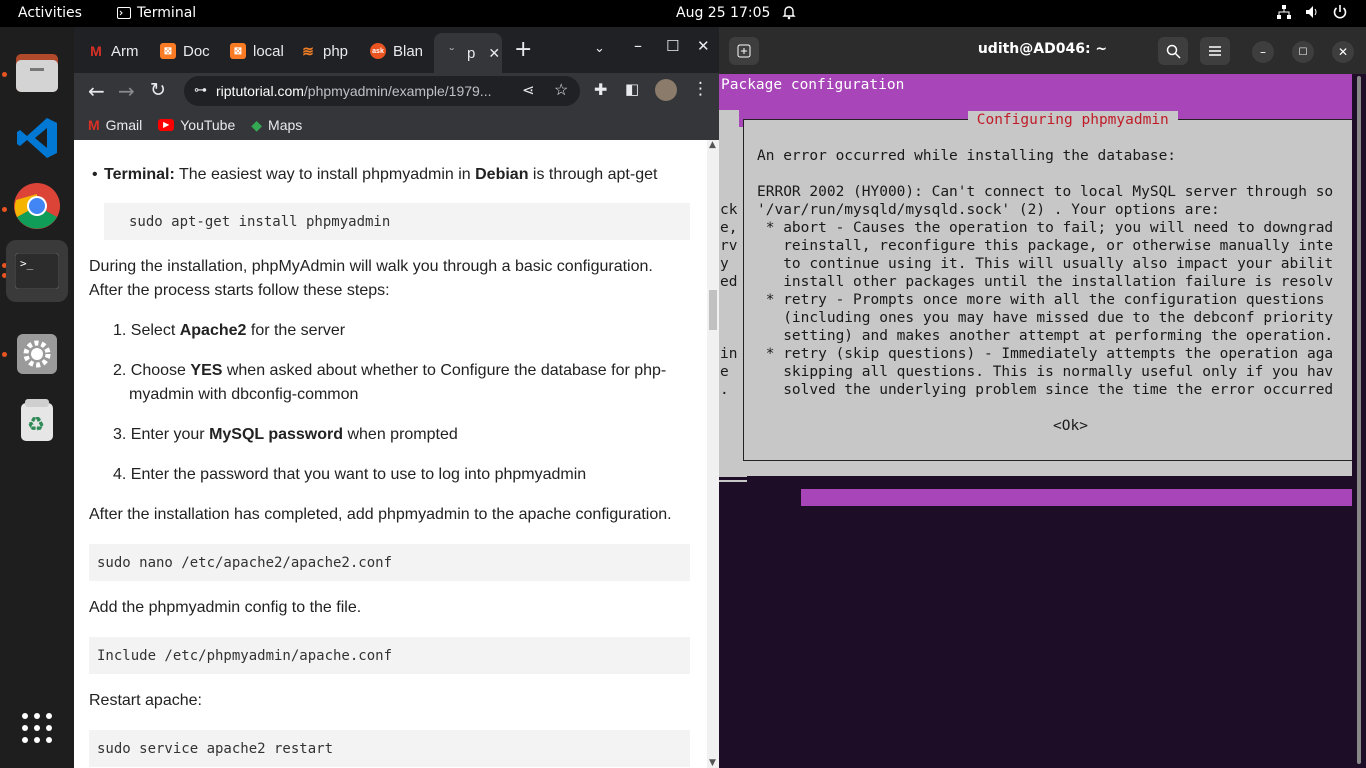  Describe the element at coordinates (208, 125) in the screenshot. I see `bookmark-label: YouTube` at that location.